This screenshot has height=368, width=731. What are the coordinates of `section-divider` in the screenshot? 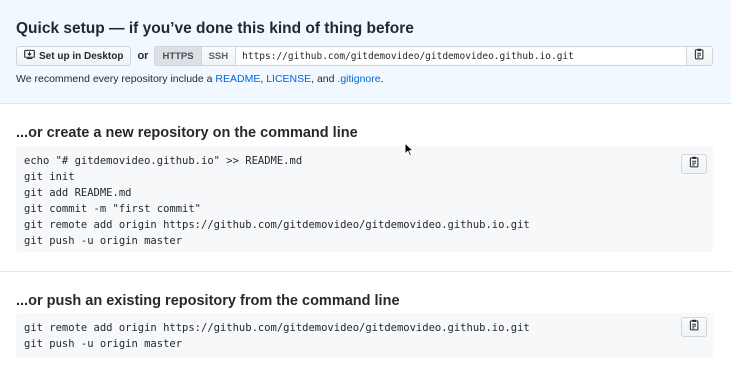 It's located at (365, 271).